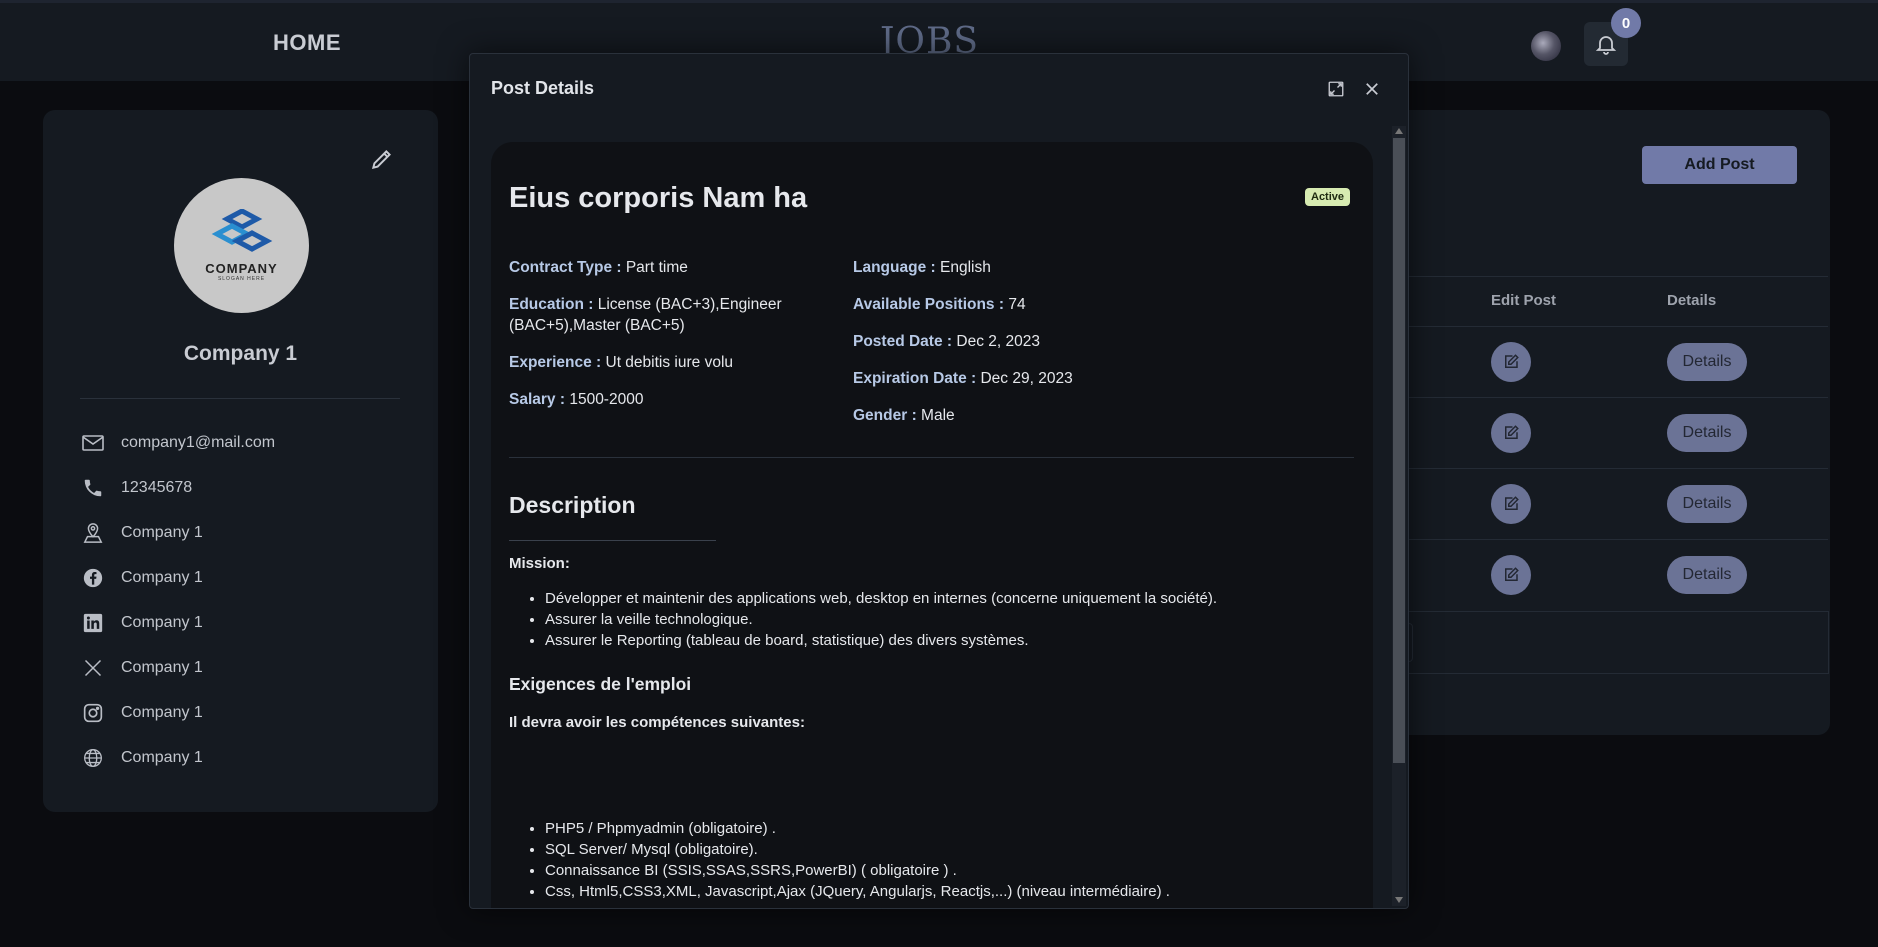  I want to click on field-contract-type: Contract Type : Part time, so click(669, 267).